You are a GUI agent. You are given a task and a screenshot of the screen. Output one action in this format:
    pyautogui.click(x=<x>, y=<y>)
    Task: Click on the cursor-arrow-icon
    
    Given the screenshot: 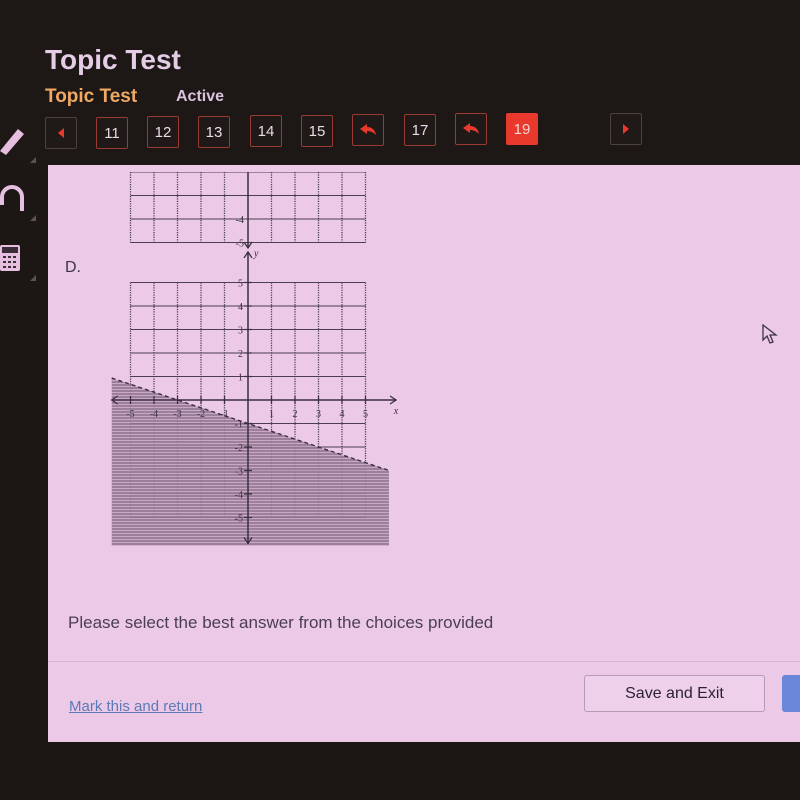 What is the action you would take?
    pyautogui.click(x=770, y=333)
    